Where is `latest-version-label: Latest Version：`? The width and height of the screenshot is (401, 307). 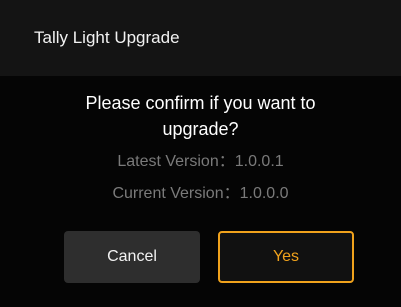
latest-version-label: Latest Version： is located at coordinates (176, 161).